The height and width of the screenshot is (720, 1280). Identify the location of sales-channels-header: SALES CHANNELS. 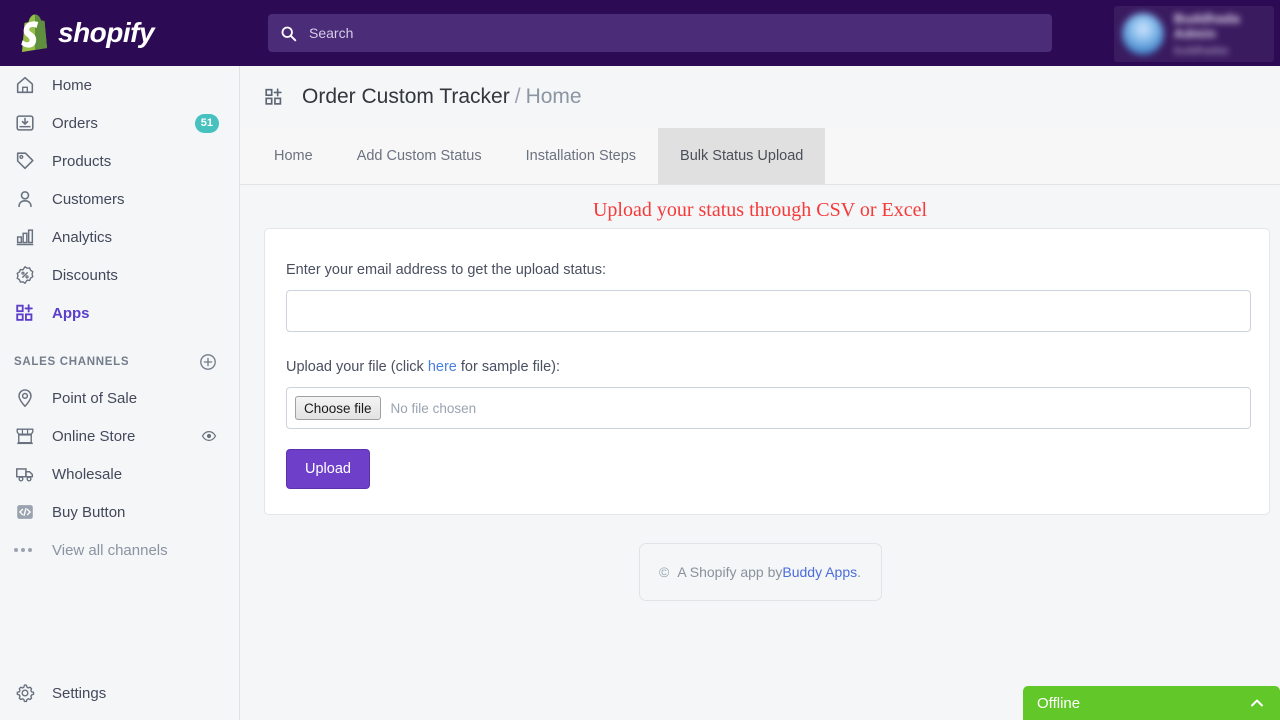
(119, 362).